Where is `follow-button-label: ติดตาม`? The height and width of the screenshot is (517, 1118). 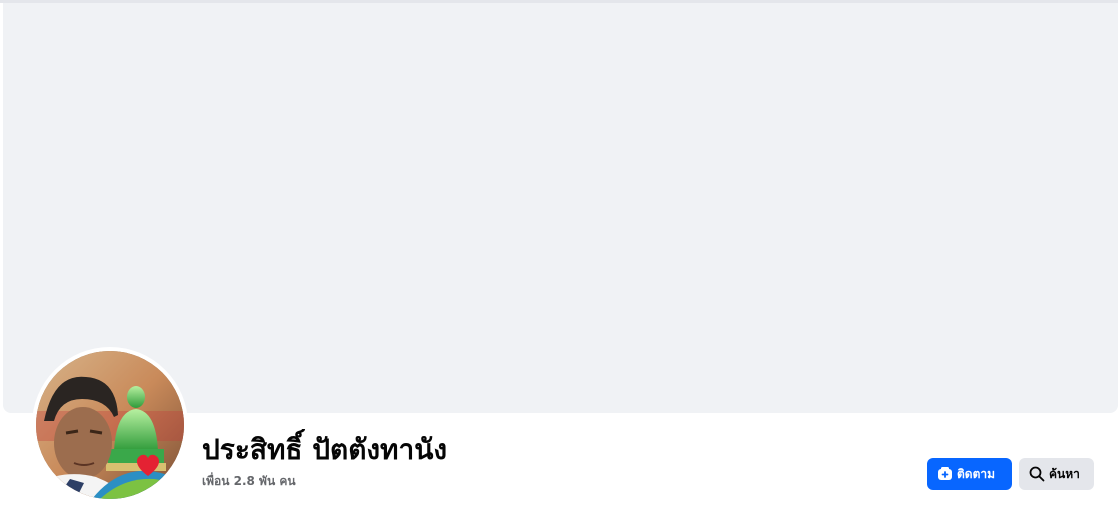
follow-button-label: ติดตาม is located at coordinates (976, 473).